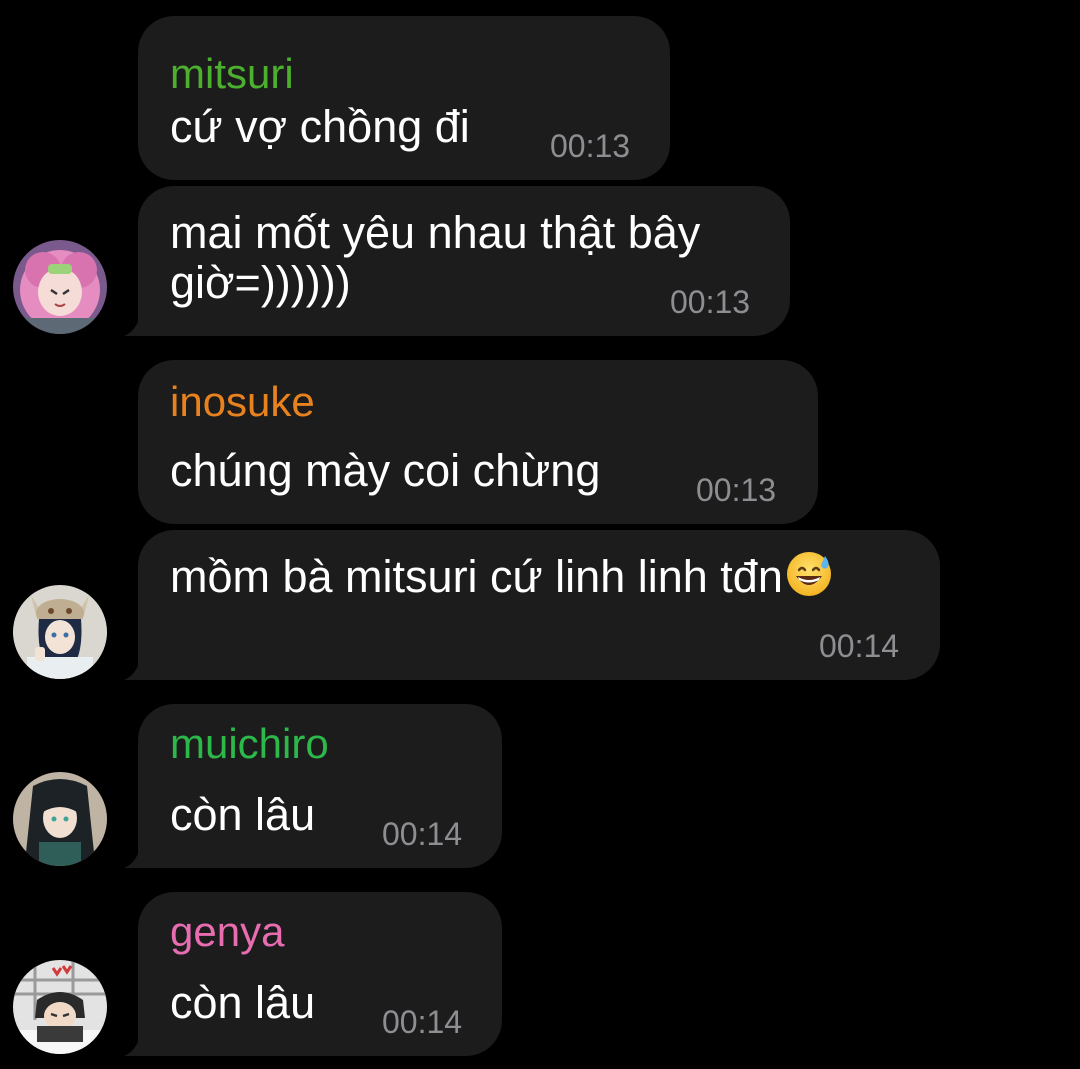 The height and width of the screenshot is (1069, 1080). What do you see at coordinates (313, 786) in the screenshot?
I see `message-bubble: muichiro còn lâu 00:14` at bounding box center [313, 786].